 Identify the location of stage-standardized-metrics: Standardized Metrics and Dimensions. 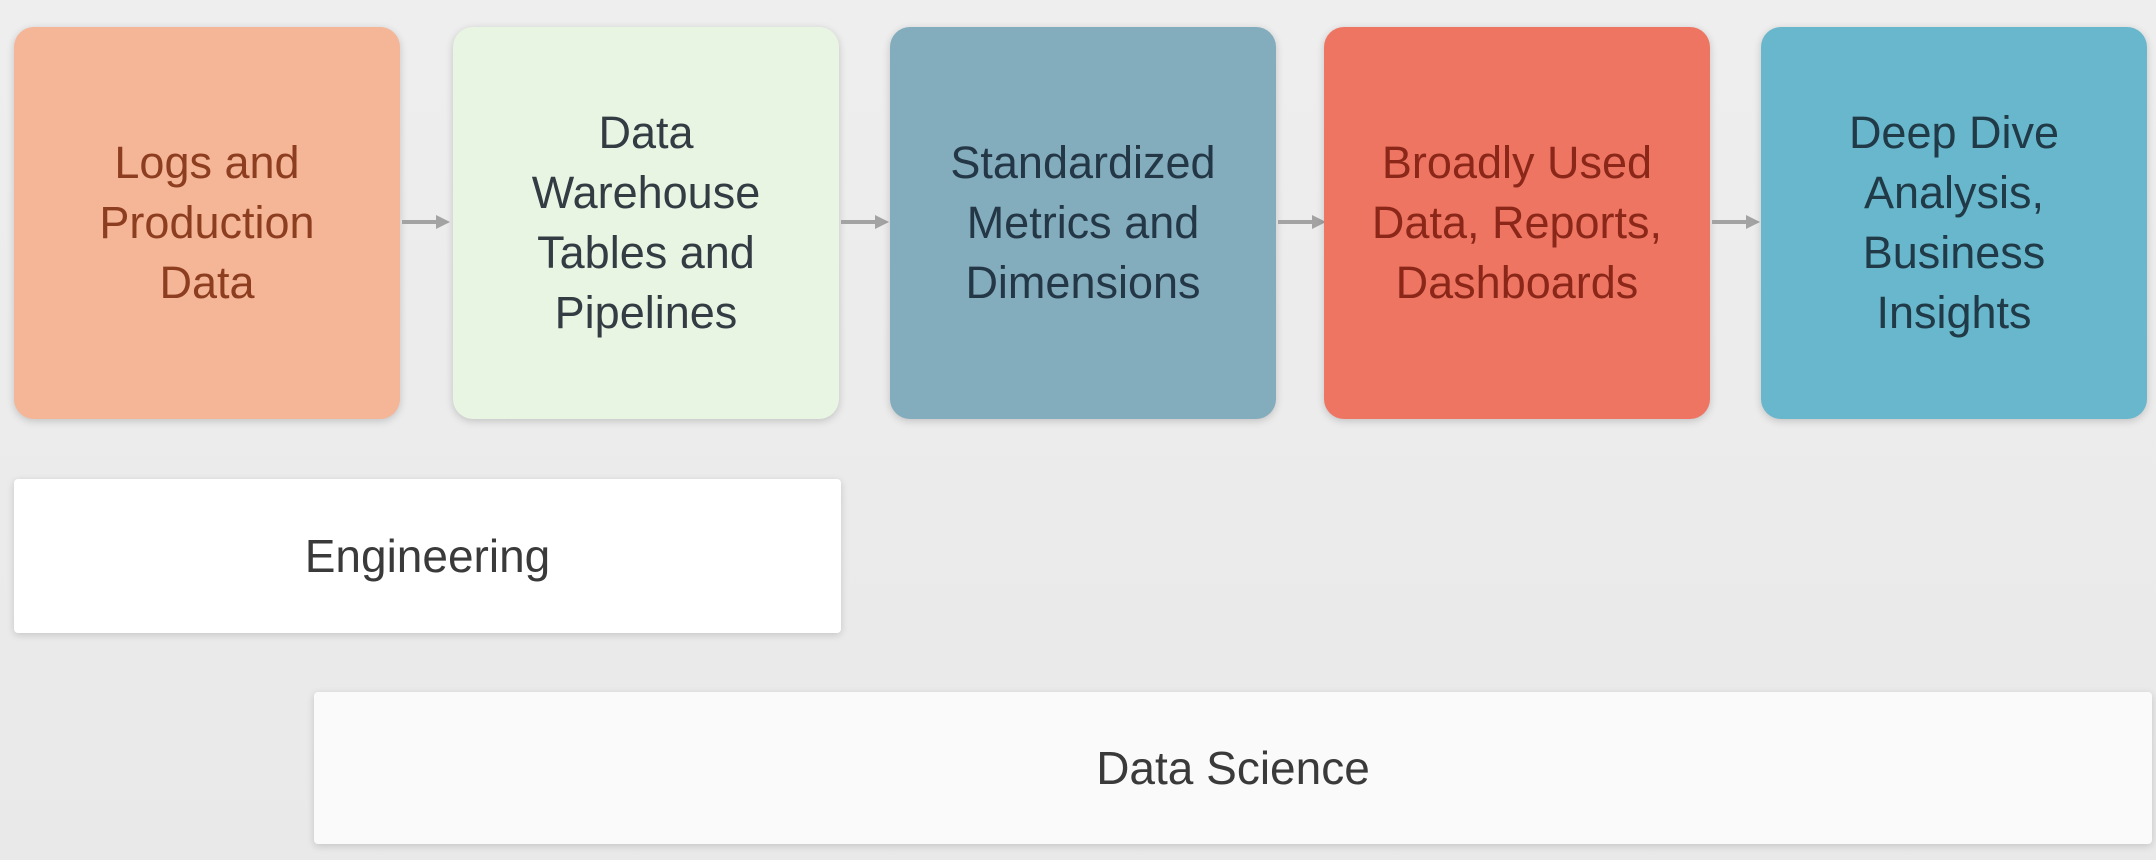
(1083, 223).